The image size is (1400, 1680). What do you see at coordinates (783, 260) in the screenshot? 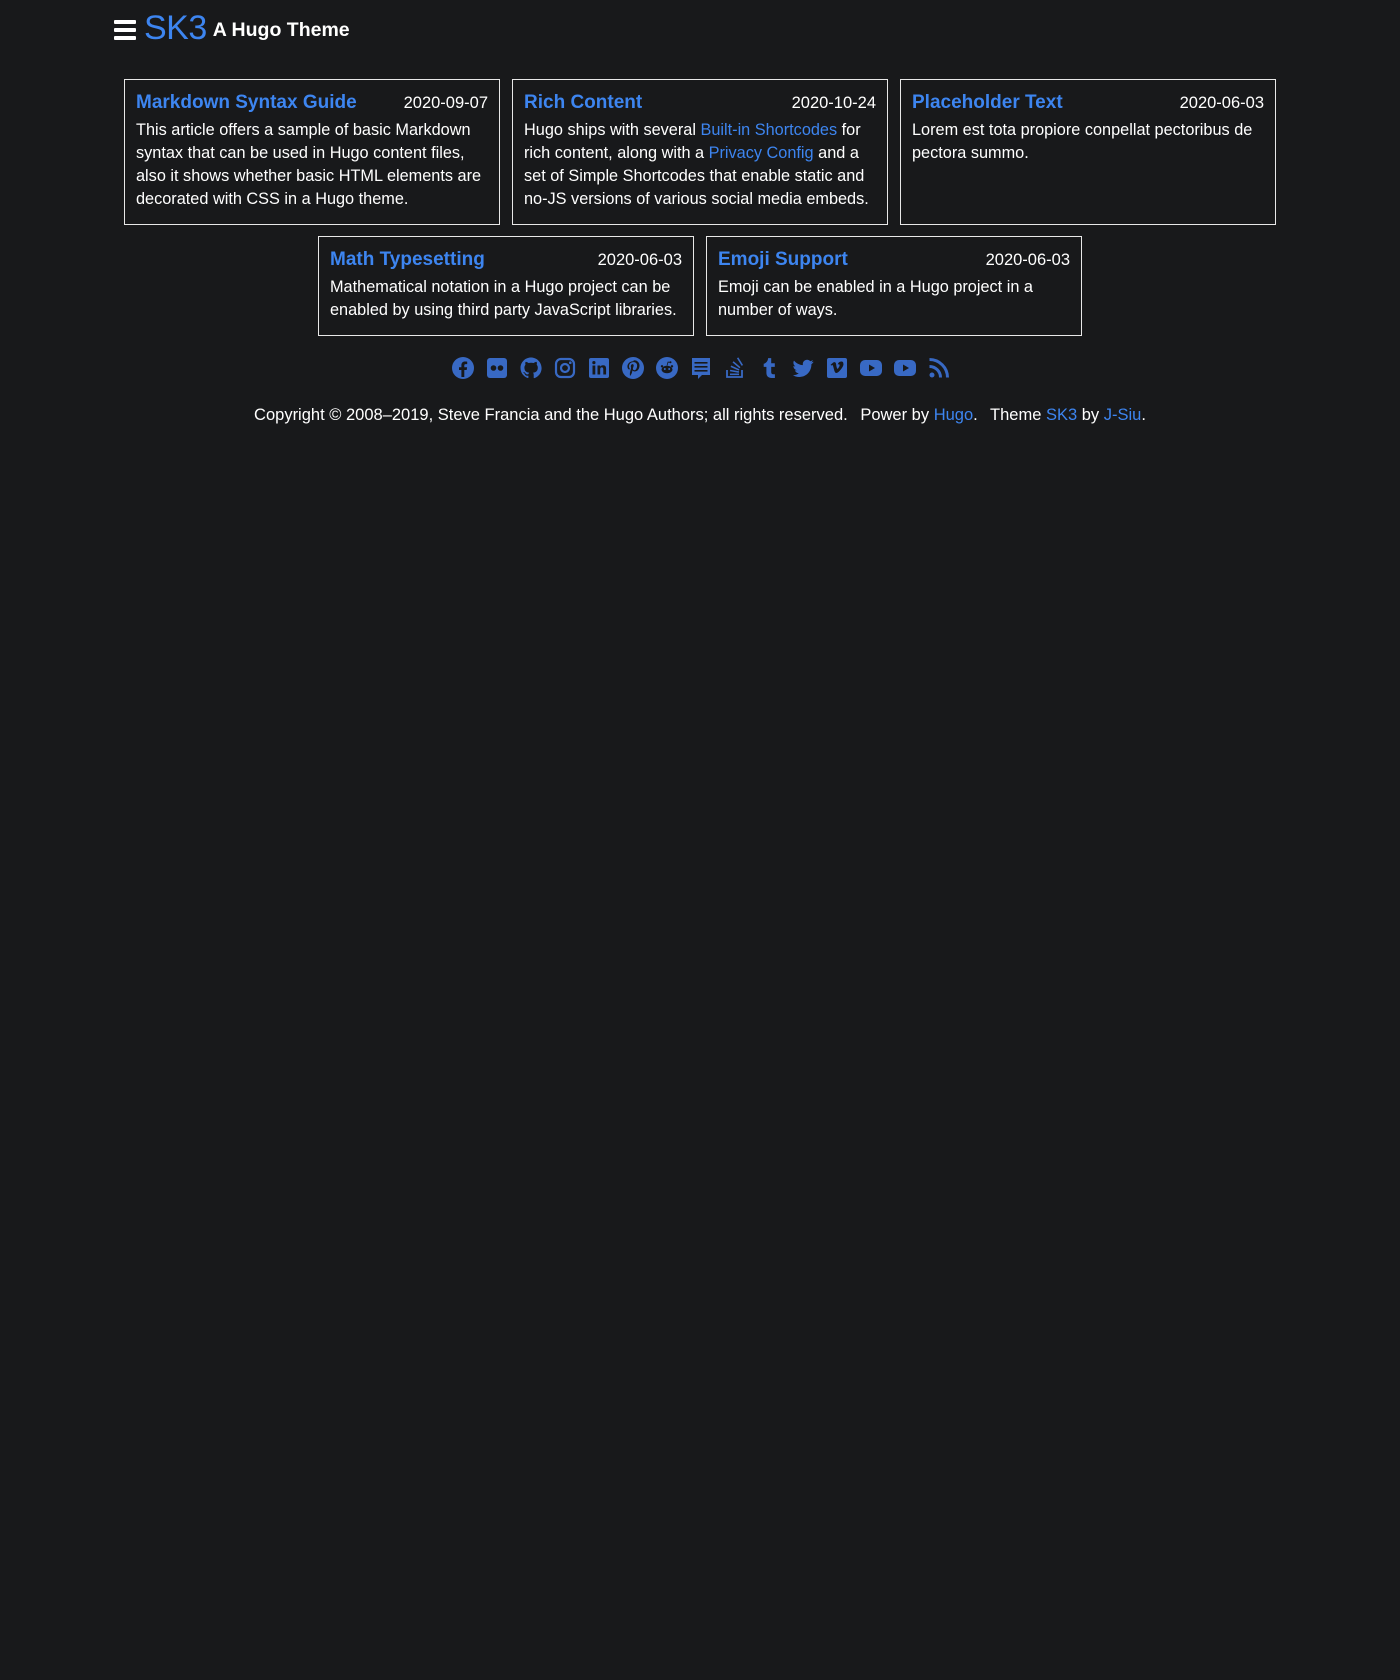
I see `post-title-link: Emoji Support` at bounding box center [783, 260].